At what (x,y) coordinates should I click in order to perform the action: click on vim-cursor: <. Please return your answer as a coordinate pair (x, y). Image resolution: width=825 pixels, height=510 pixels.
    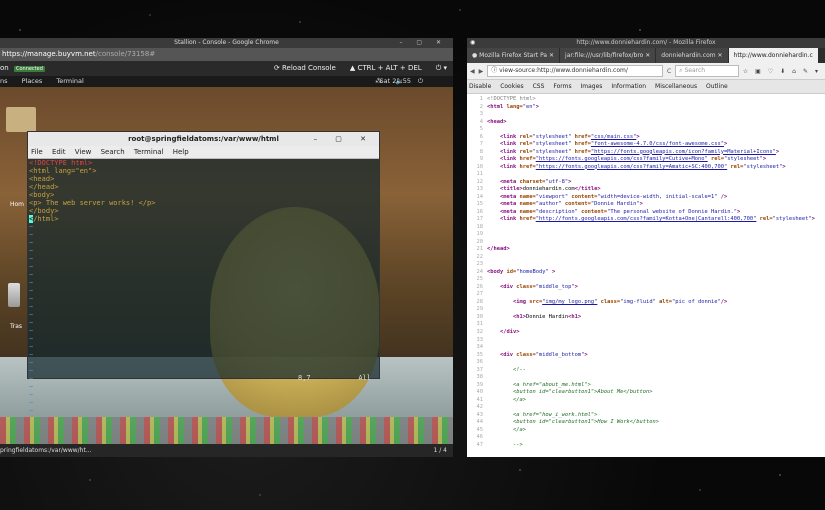
    Looking at the image, I should click on (31, 219).